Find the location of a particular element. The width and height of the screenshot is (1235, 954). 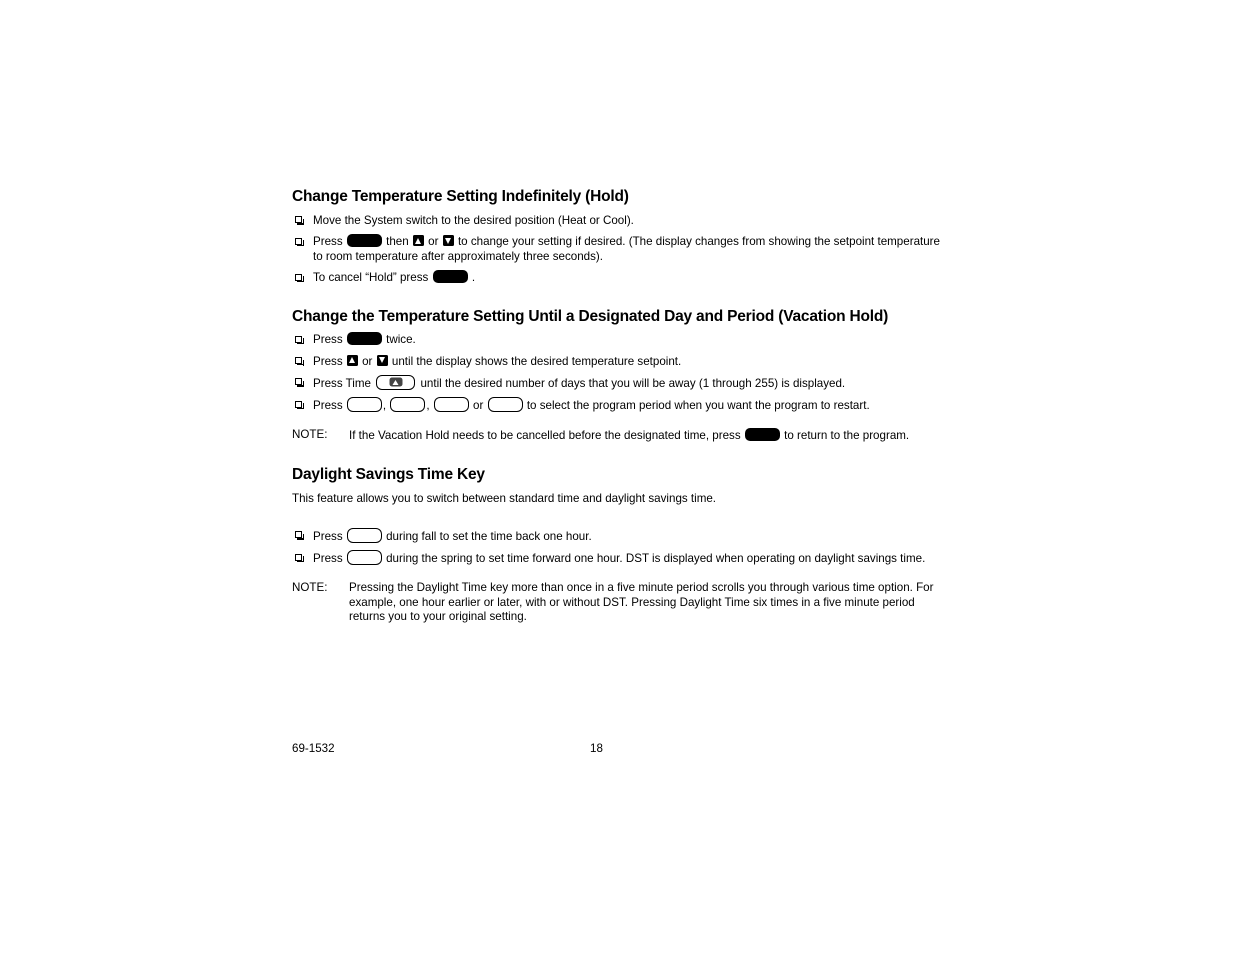

list-item-text: . is located at coordinates (473, 278).